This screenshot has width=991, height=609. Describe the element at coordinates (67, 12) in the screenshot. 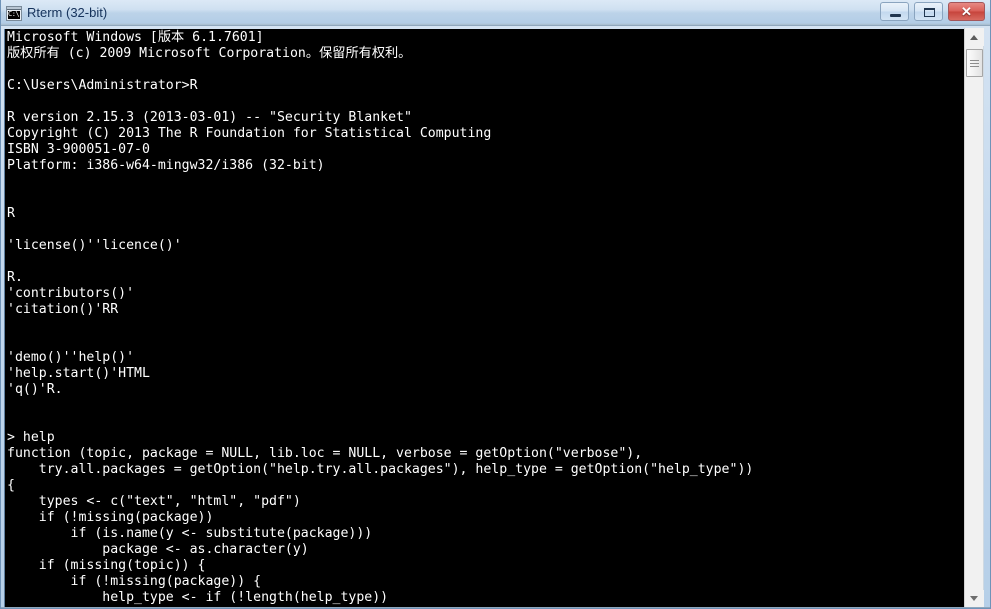

I see `window-title: Rterm (32-bit)` at that location.